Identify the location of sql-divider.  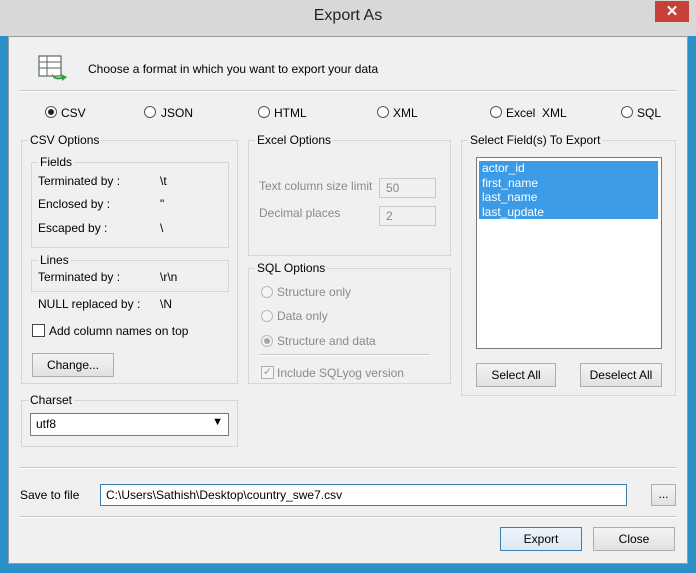
(345, 355).